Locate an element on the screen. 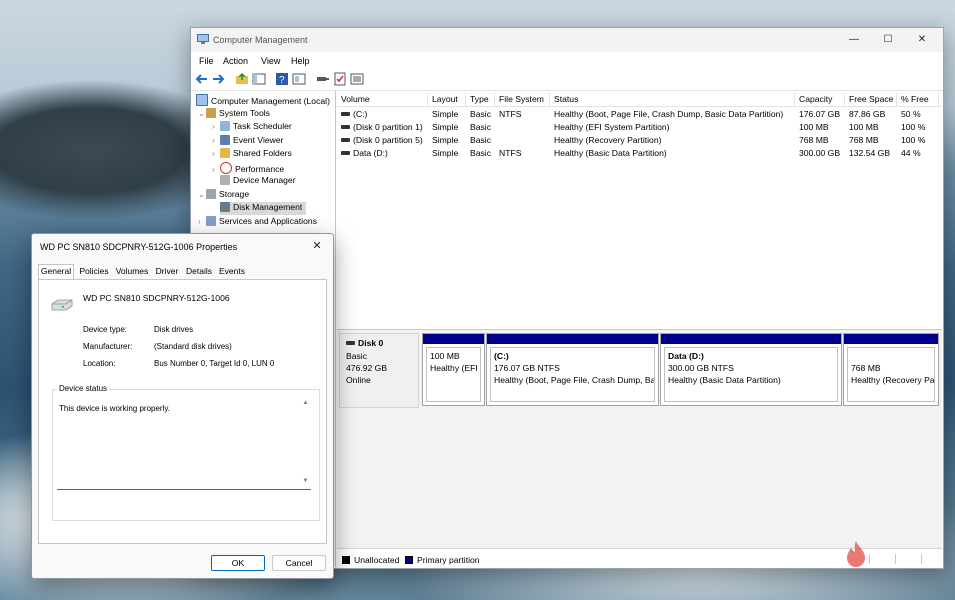  title-bar: Computer Management — ☐ ✕ is located at coordinates (567, 40).